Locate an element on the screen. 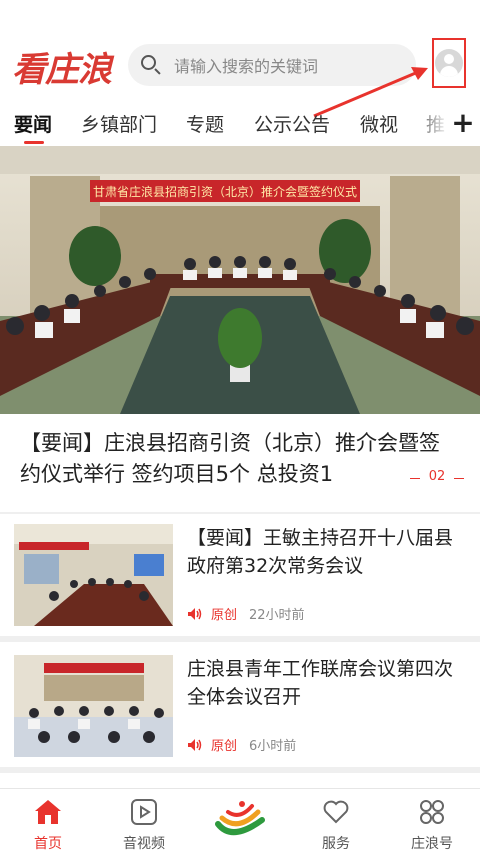 The height and width of the screenshot is (853, 480). tab-towns-departments: 乡镇部门 is located at coordinates (119, 123).